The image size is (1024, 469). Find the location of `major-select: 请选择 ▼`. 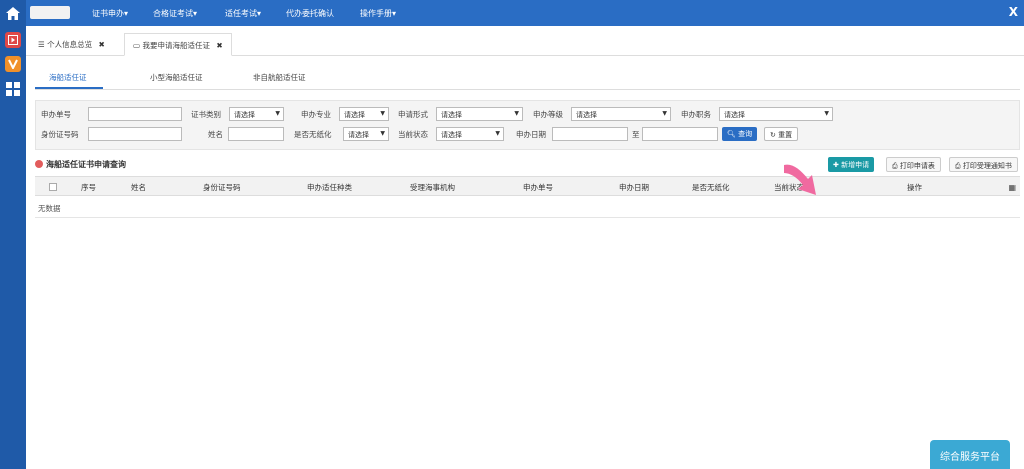

major-select: 请选择 ▼ is located at coordinates (364, 114).